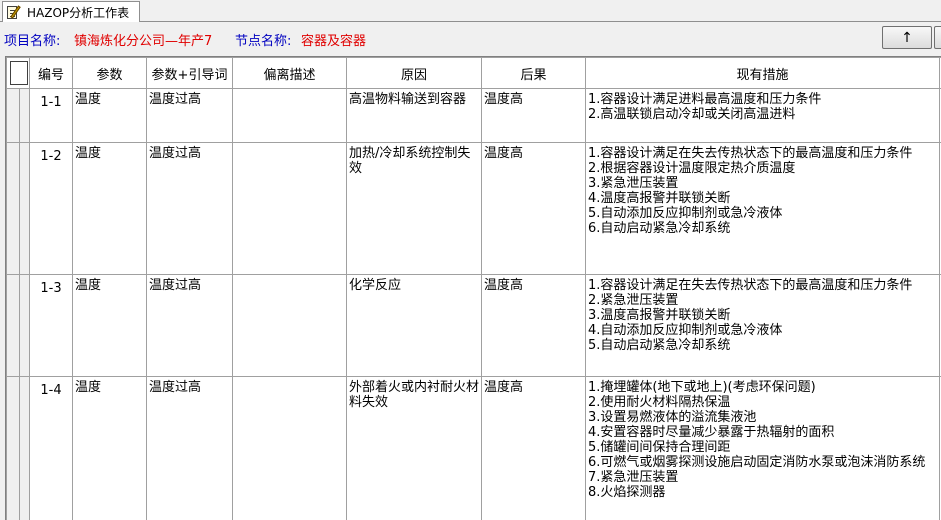 This screenshot has height=520, width=941. Describe the element at coordinates (51, 73) in the screenshot. I see `column-header-id: 编号` at that location.